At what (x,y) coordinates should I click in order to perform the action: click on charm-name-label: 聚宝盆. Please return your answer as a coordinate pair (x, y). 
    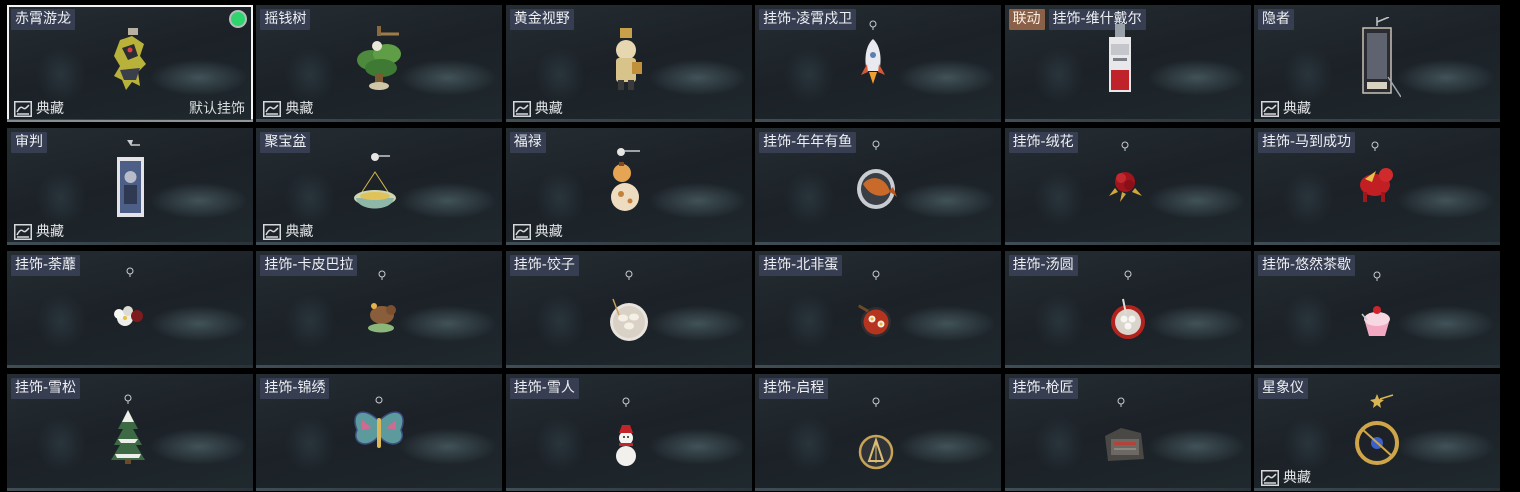
    Looking at the image, I should click on (285, 142).